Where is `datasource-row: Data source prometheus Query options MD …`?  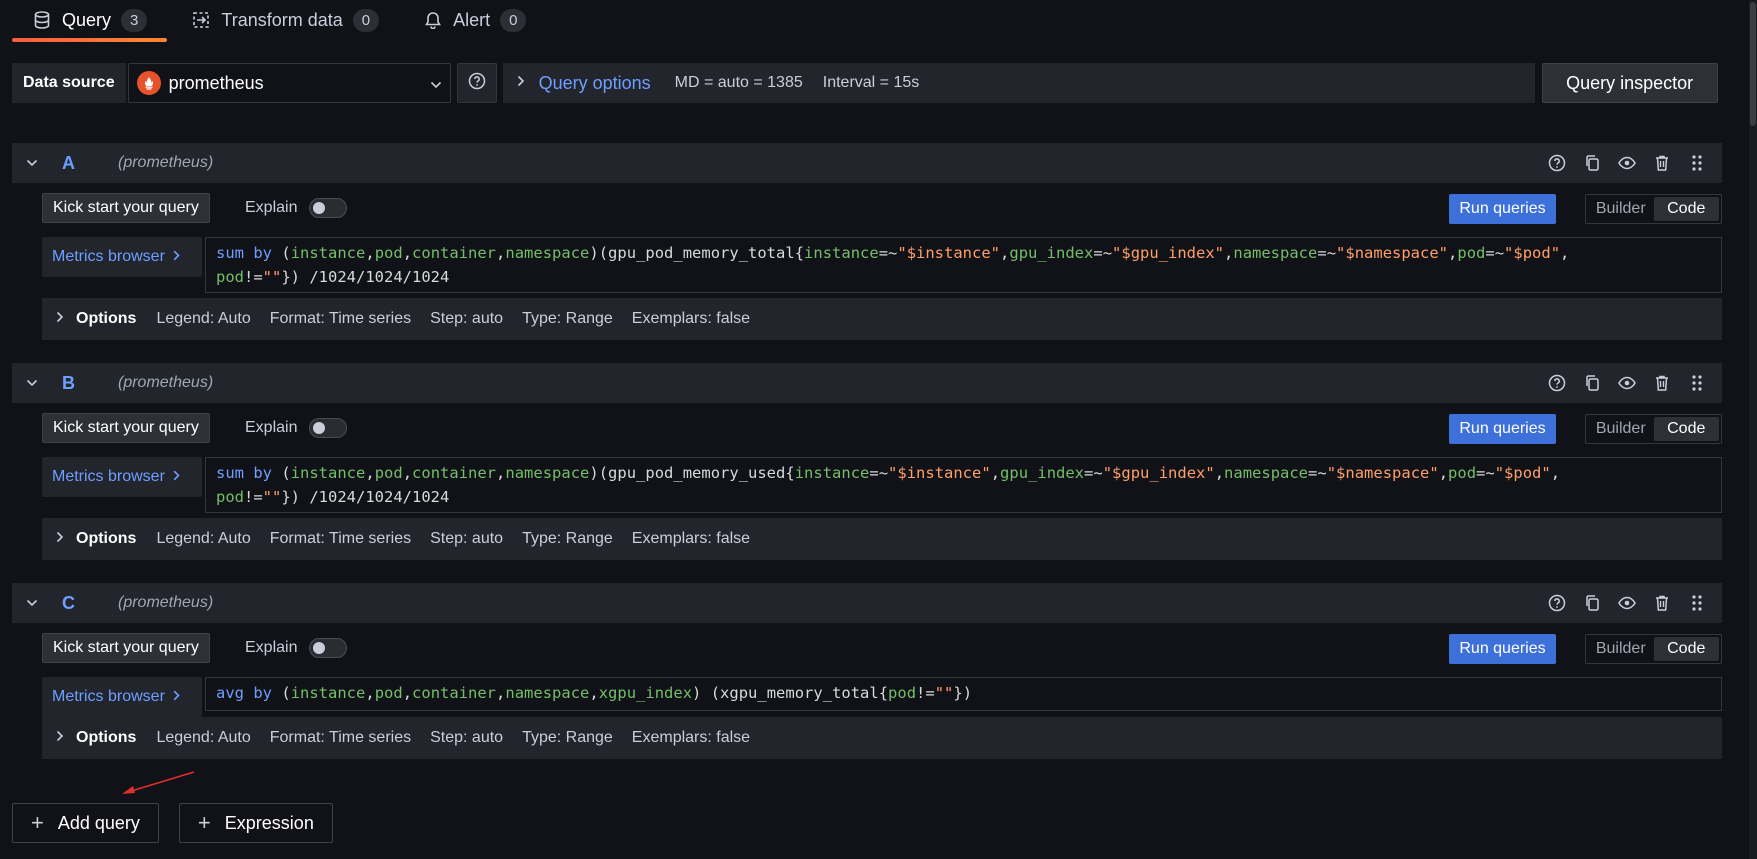
datasource-row: Data source prometheus Query options MD … is located at coordinates (865, 83).